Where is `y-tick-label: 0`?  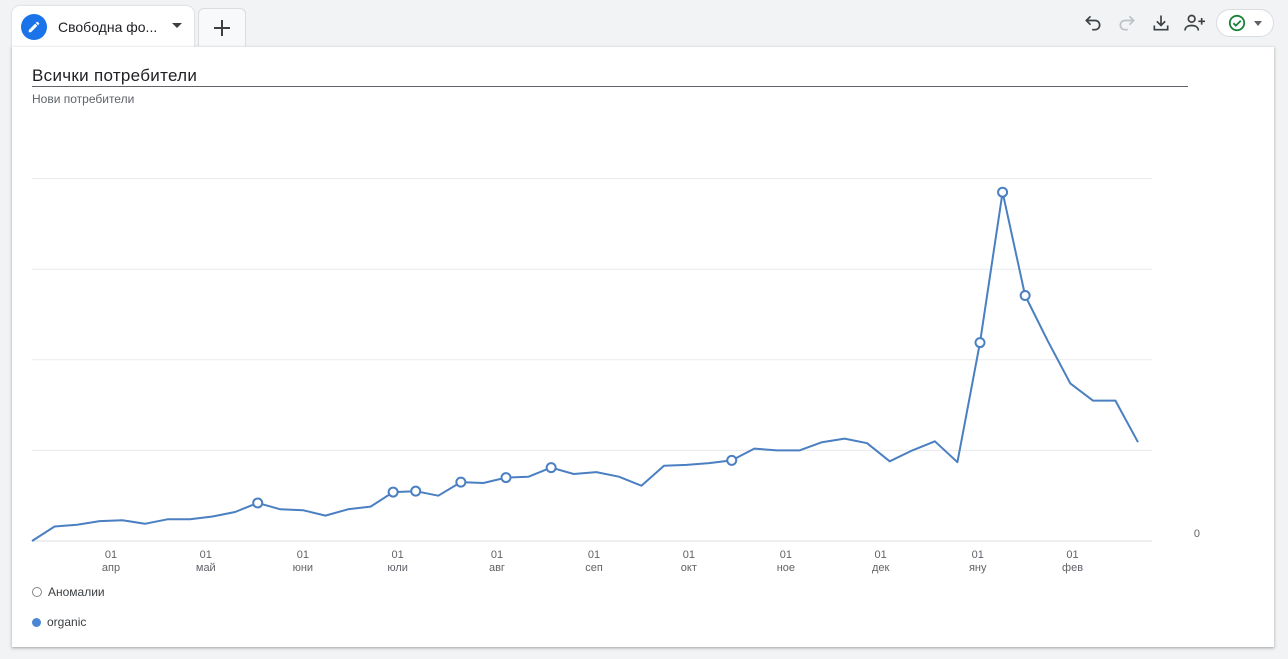
y-tick-label: 0 is located at coordinates (1197, 534).